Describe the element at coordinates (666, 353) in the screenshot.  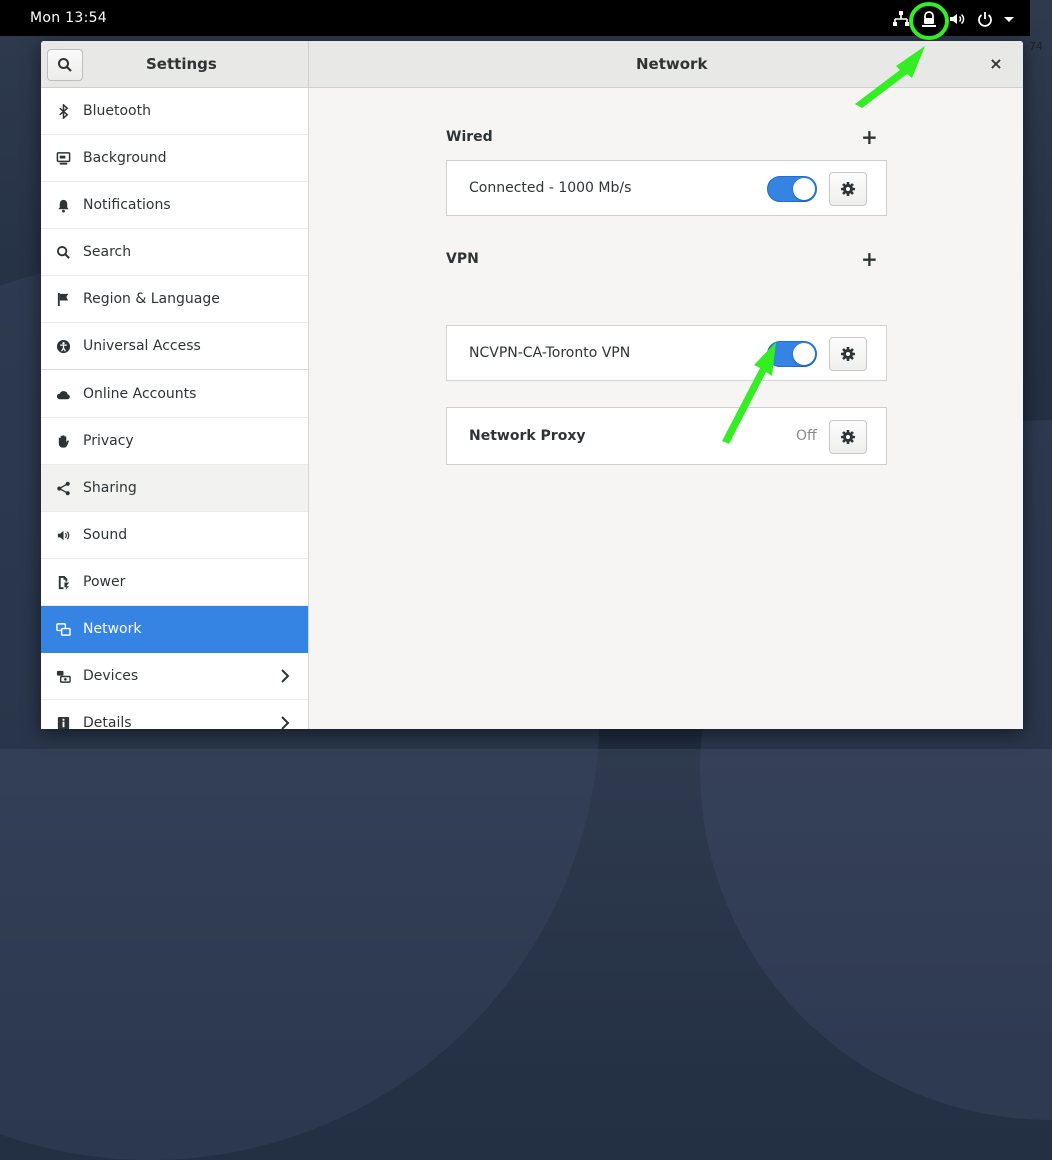
I see `vpn-connection-row: NCVPN-CA-Toronto VPN` at that location.